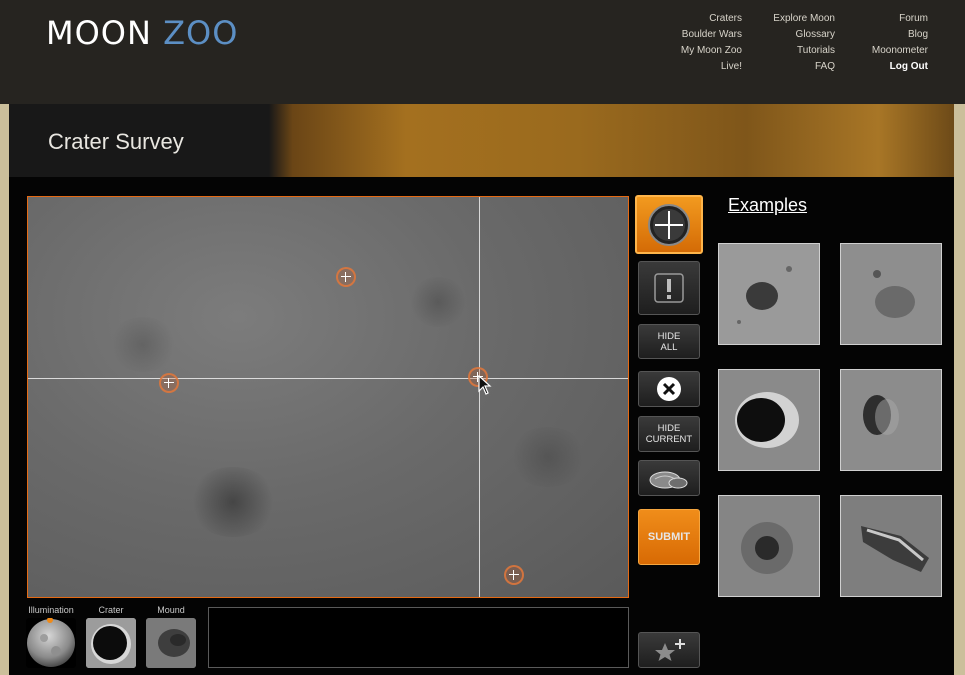  What do you see at coordinates (481, 140) in the screenshot?
I see `title-bar: Crater Survey` at bounding box center [481, 140].